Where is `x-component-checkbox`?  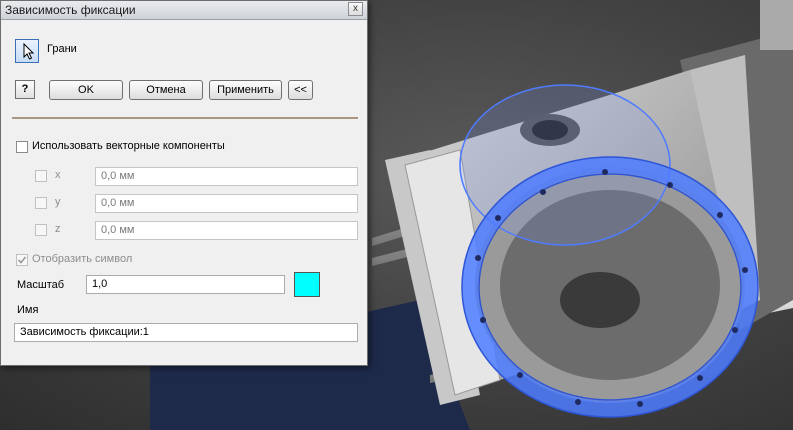 x-component-checkbox is located at coordinates (41, 176).